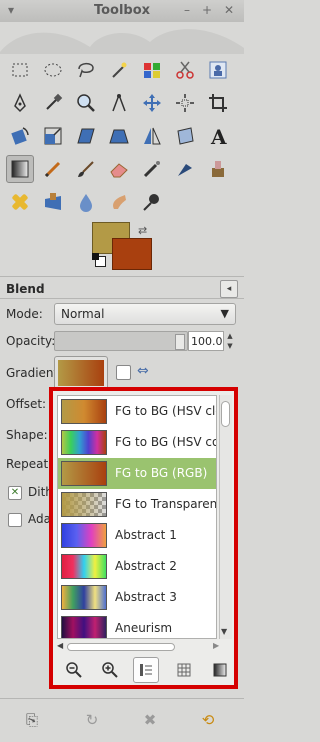 The height and width of the screenshot is (742, 320). Describe the element at coordinates (145, 314) in the screenshot. I see `mode-select: Normal ▼` at that location.